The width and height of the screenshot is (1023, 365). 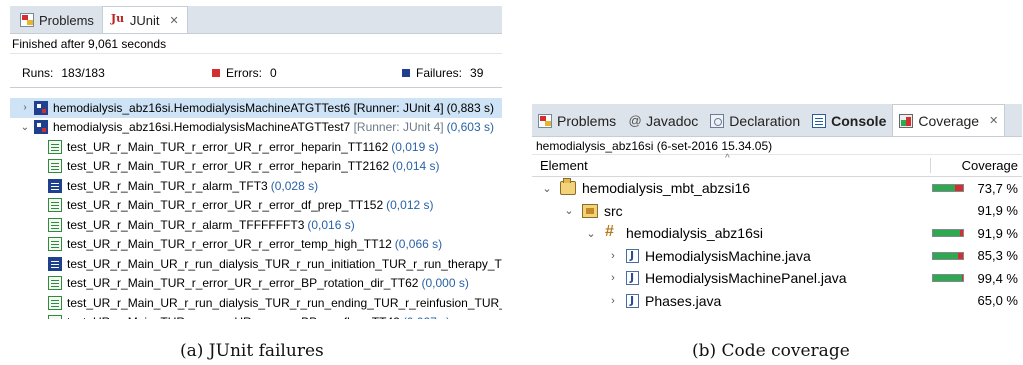 What do you see at coordinates (445, 283) in the screenshot?
I see `test-time: (0,000 s)` at bounding box center [445, 283].